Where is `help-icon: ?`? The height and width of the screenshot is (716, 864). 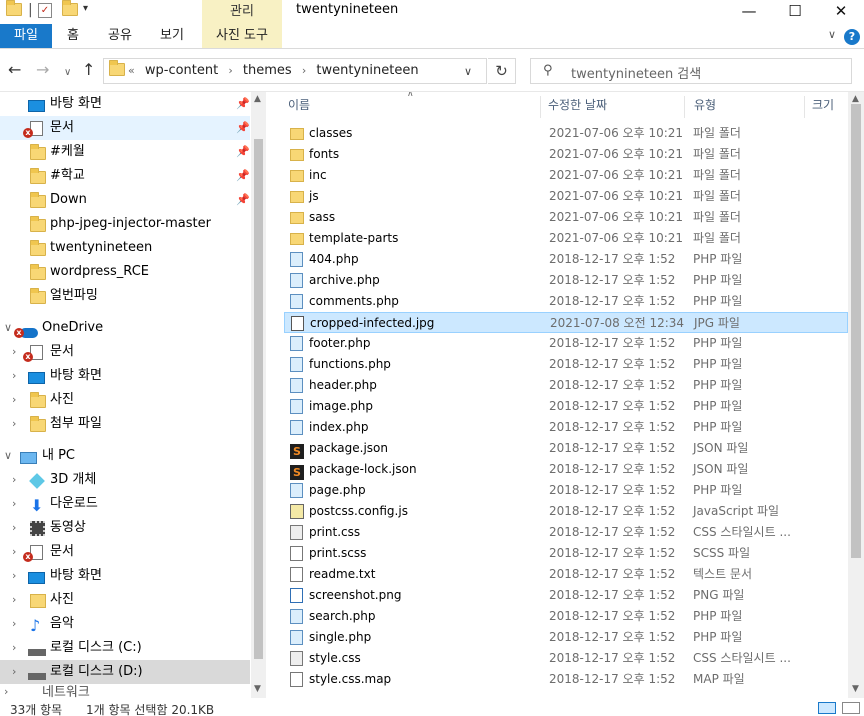 help-icon: ? is located at coordinates (852, 37).